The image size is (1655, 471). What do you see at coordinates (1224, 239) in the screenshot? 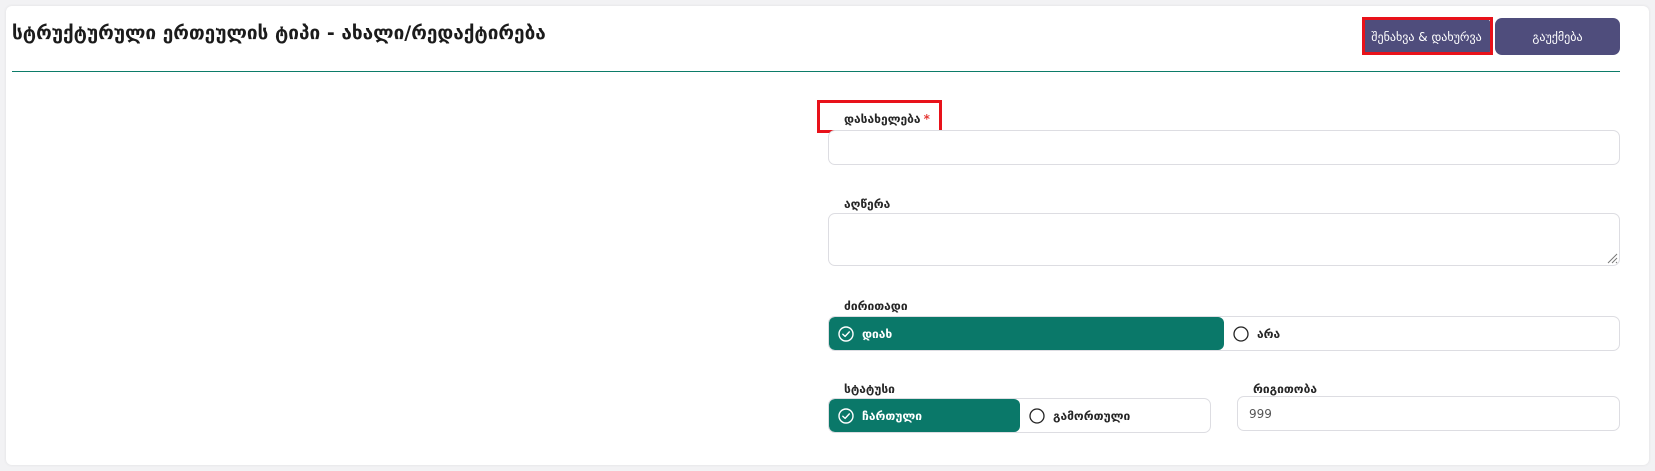
I see `description-textarea` at bounding box center [1224, 239].